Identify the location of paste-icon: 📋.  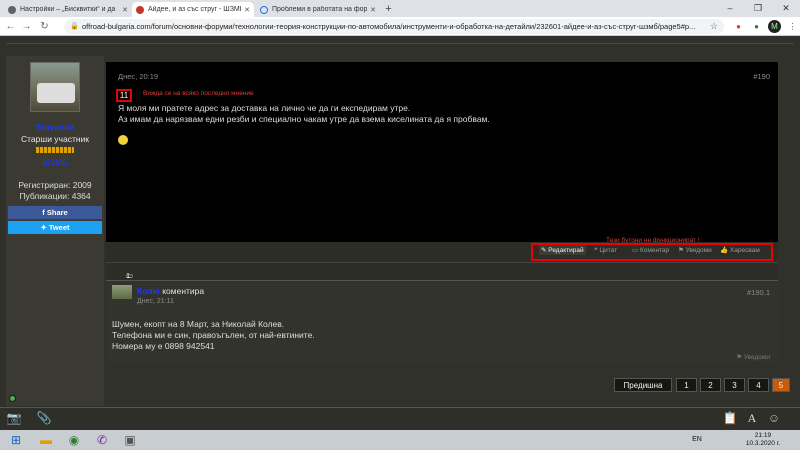
(730, 419).